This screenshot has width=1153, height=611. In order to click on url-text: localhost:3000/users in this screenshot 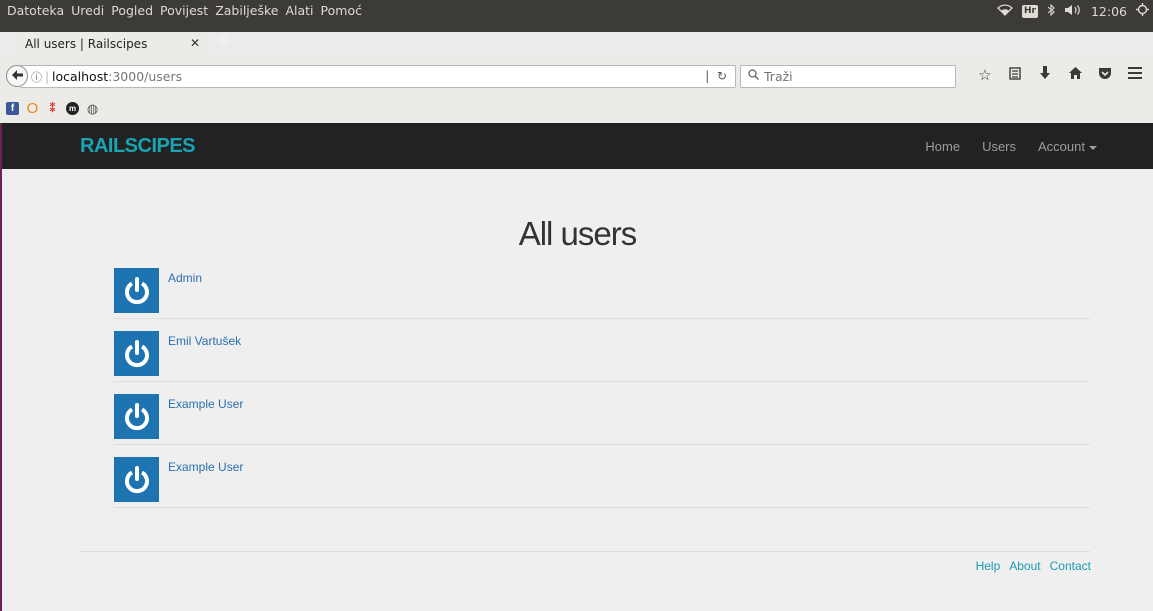, I will do `click(117, 76)`.